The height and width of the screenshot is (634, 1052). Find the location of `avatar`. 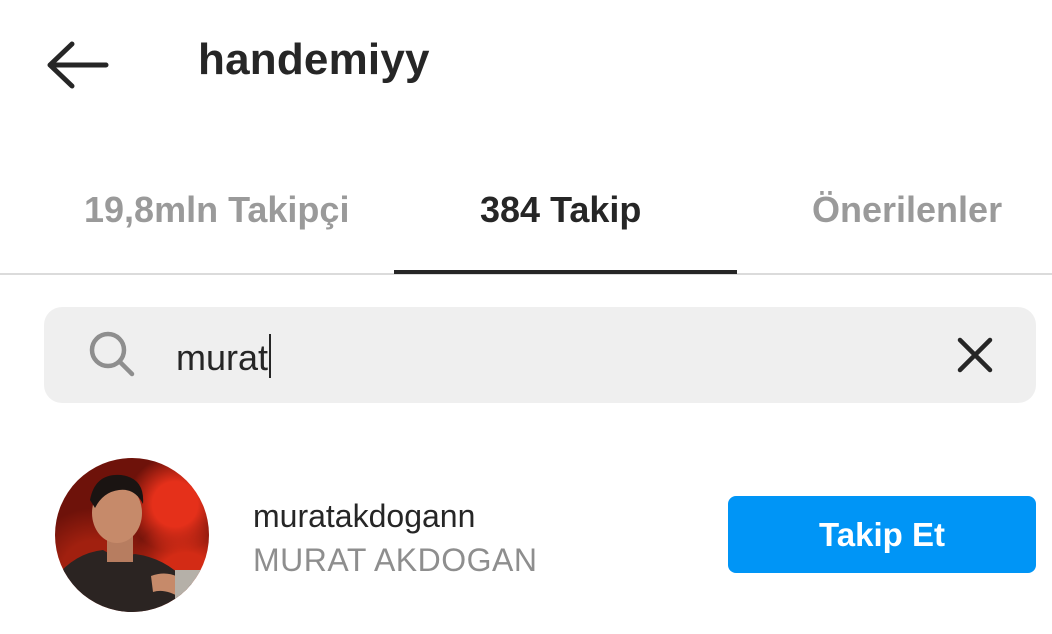

avatar is located at coordinates (132, 535).